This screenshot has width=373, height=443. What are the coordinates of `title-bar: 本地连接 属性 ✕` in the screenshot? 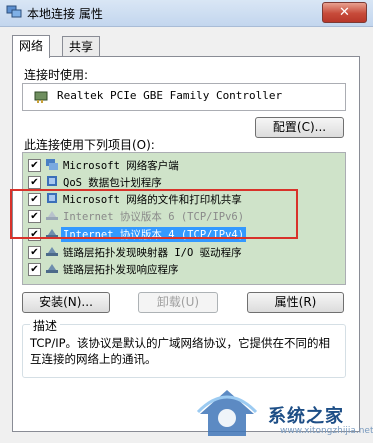 It's located at (186, 13).